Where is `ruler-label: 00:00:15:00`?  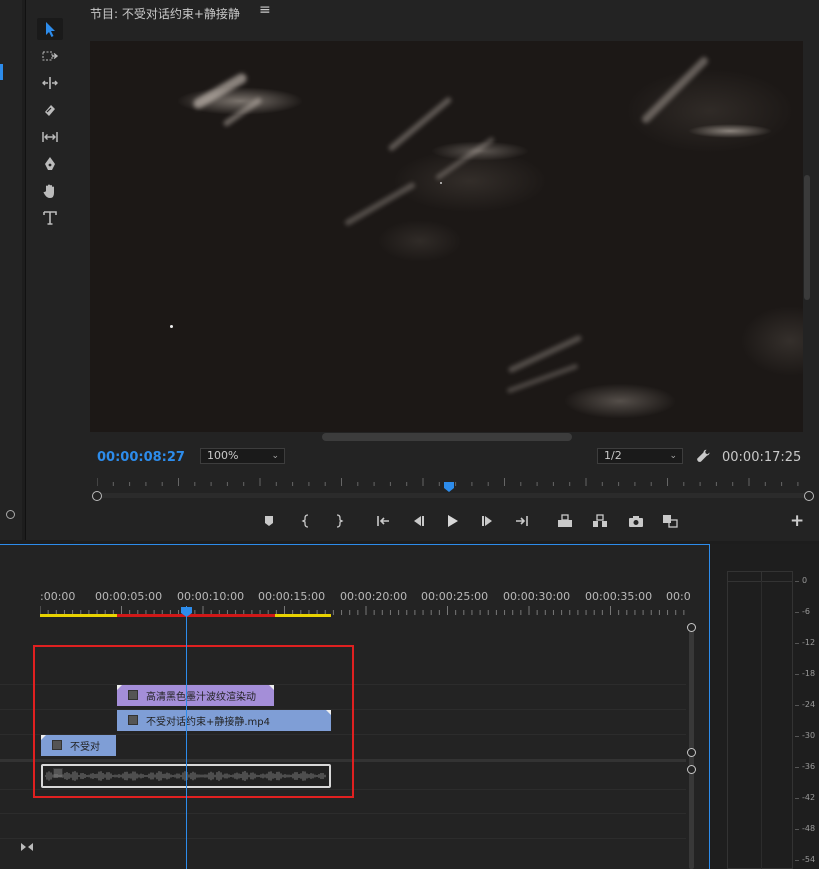 ruler-label: 00:00:15:00 is located at coordinates (292, 596).